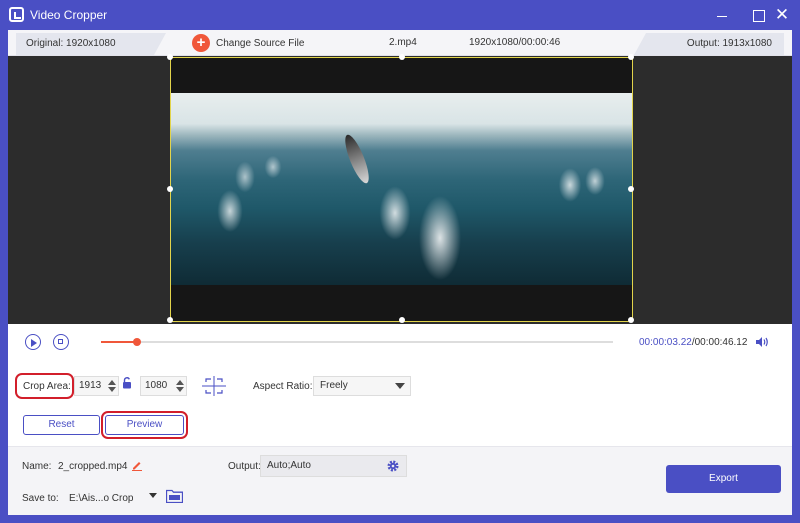  Describe the element at coordinates (283, 386) in the screenshot. I see `aspect-ratio-label: Aspect Ratio:` at that location.